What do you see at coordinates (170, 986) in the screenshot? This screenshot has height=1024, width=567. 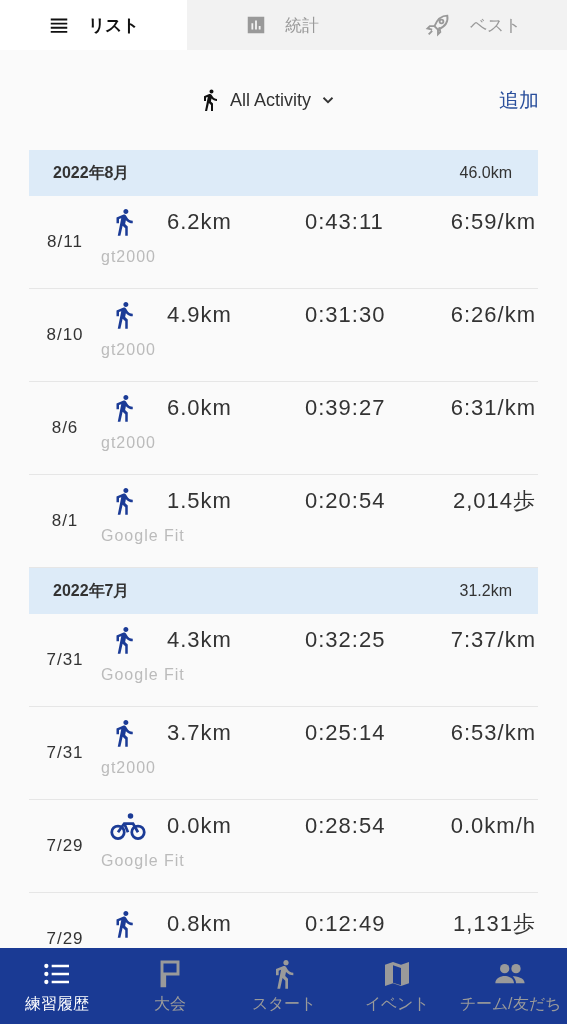 I see `nav-item: 大会` at bounding box center [170, 986].